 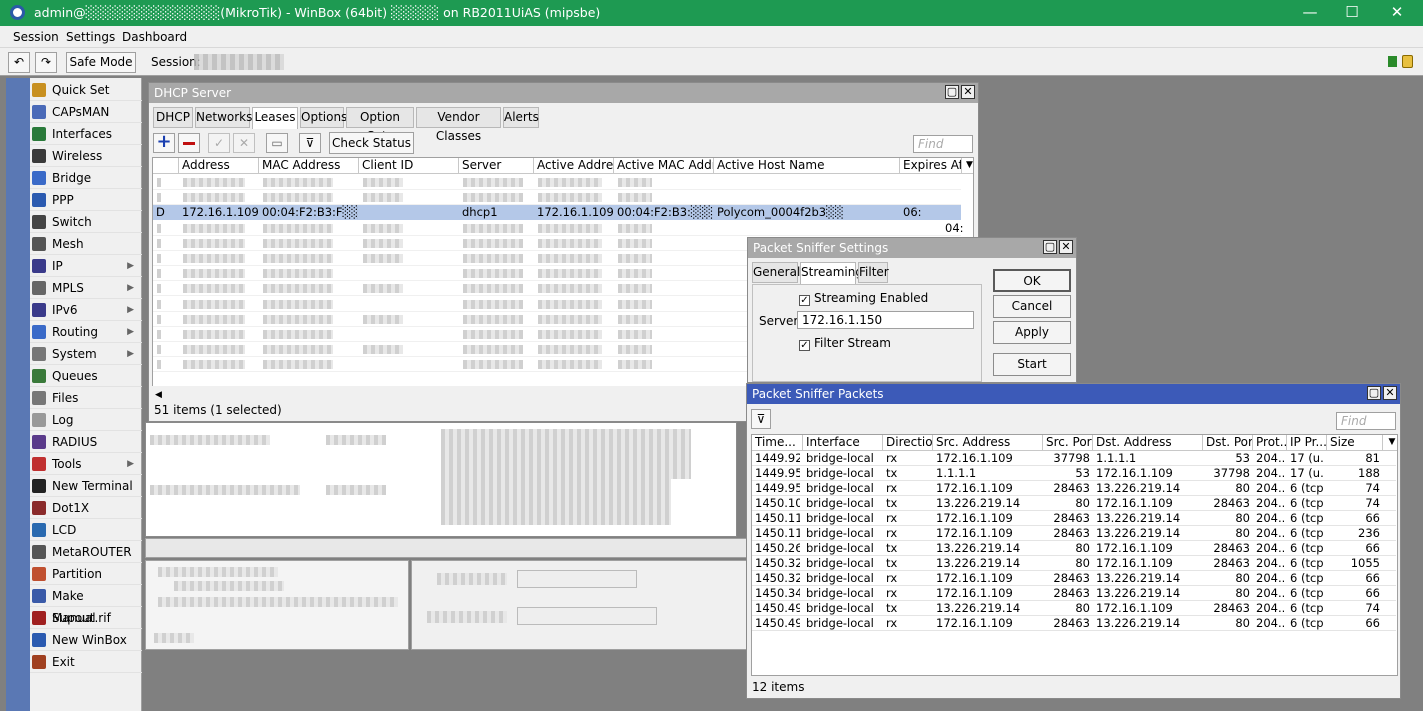 I want to click on tab-dhcp: DHCP, so click(x=173, y=117).